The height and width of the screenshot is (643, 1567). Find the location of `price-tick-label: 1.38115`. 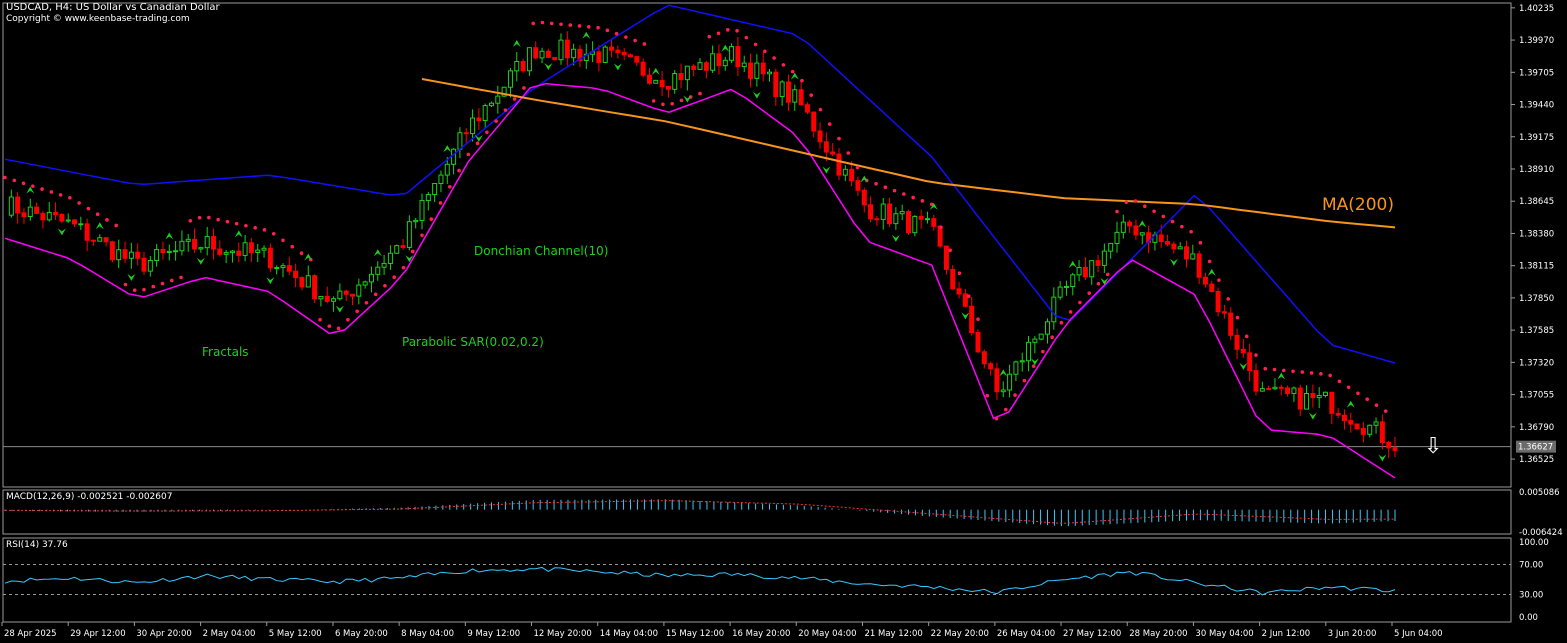

price-tick-label: 1.38115 is located at coordinates (1536, 267).